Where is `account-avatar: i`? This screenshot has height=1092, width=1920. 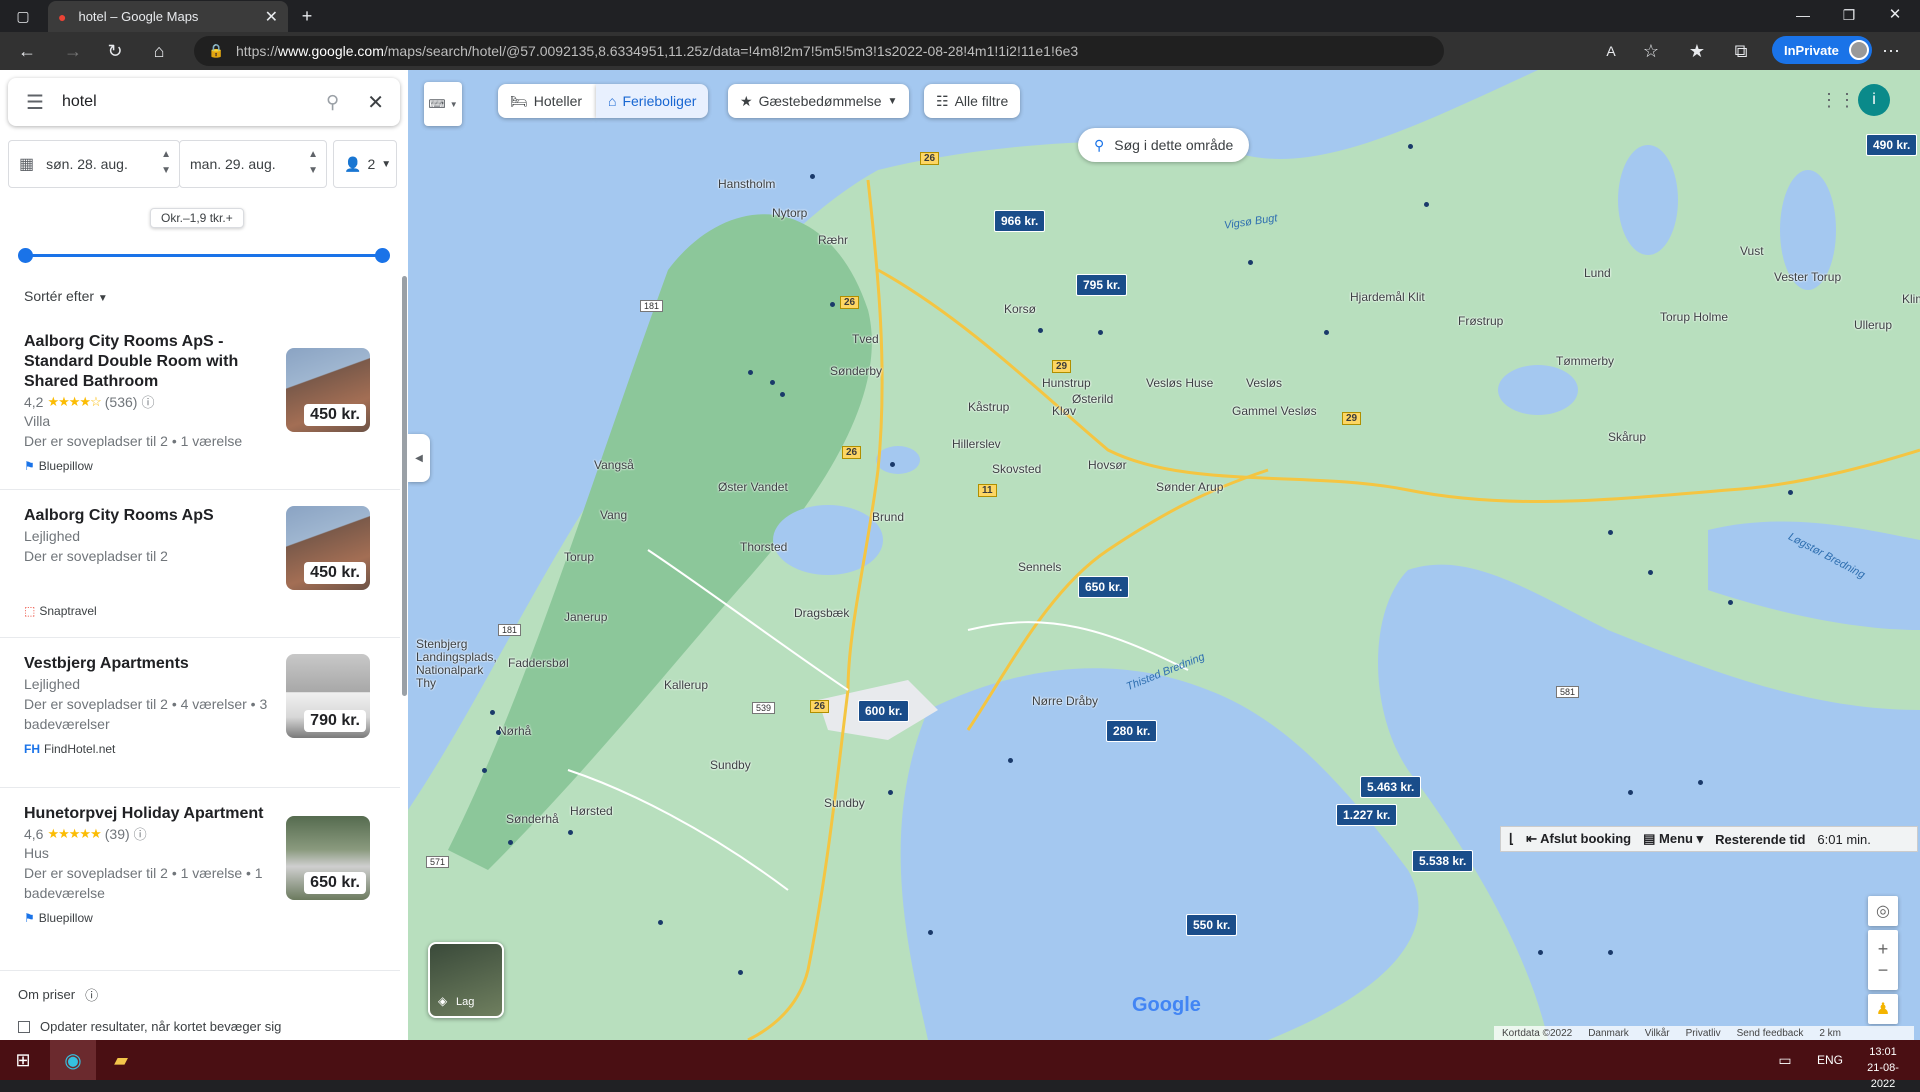 account-avatar: i is located at coordinates (1874, 100).